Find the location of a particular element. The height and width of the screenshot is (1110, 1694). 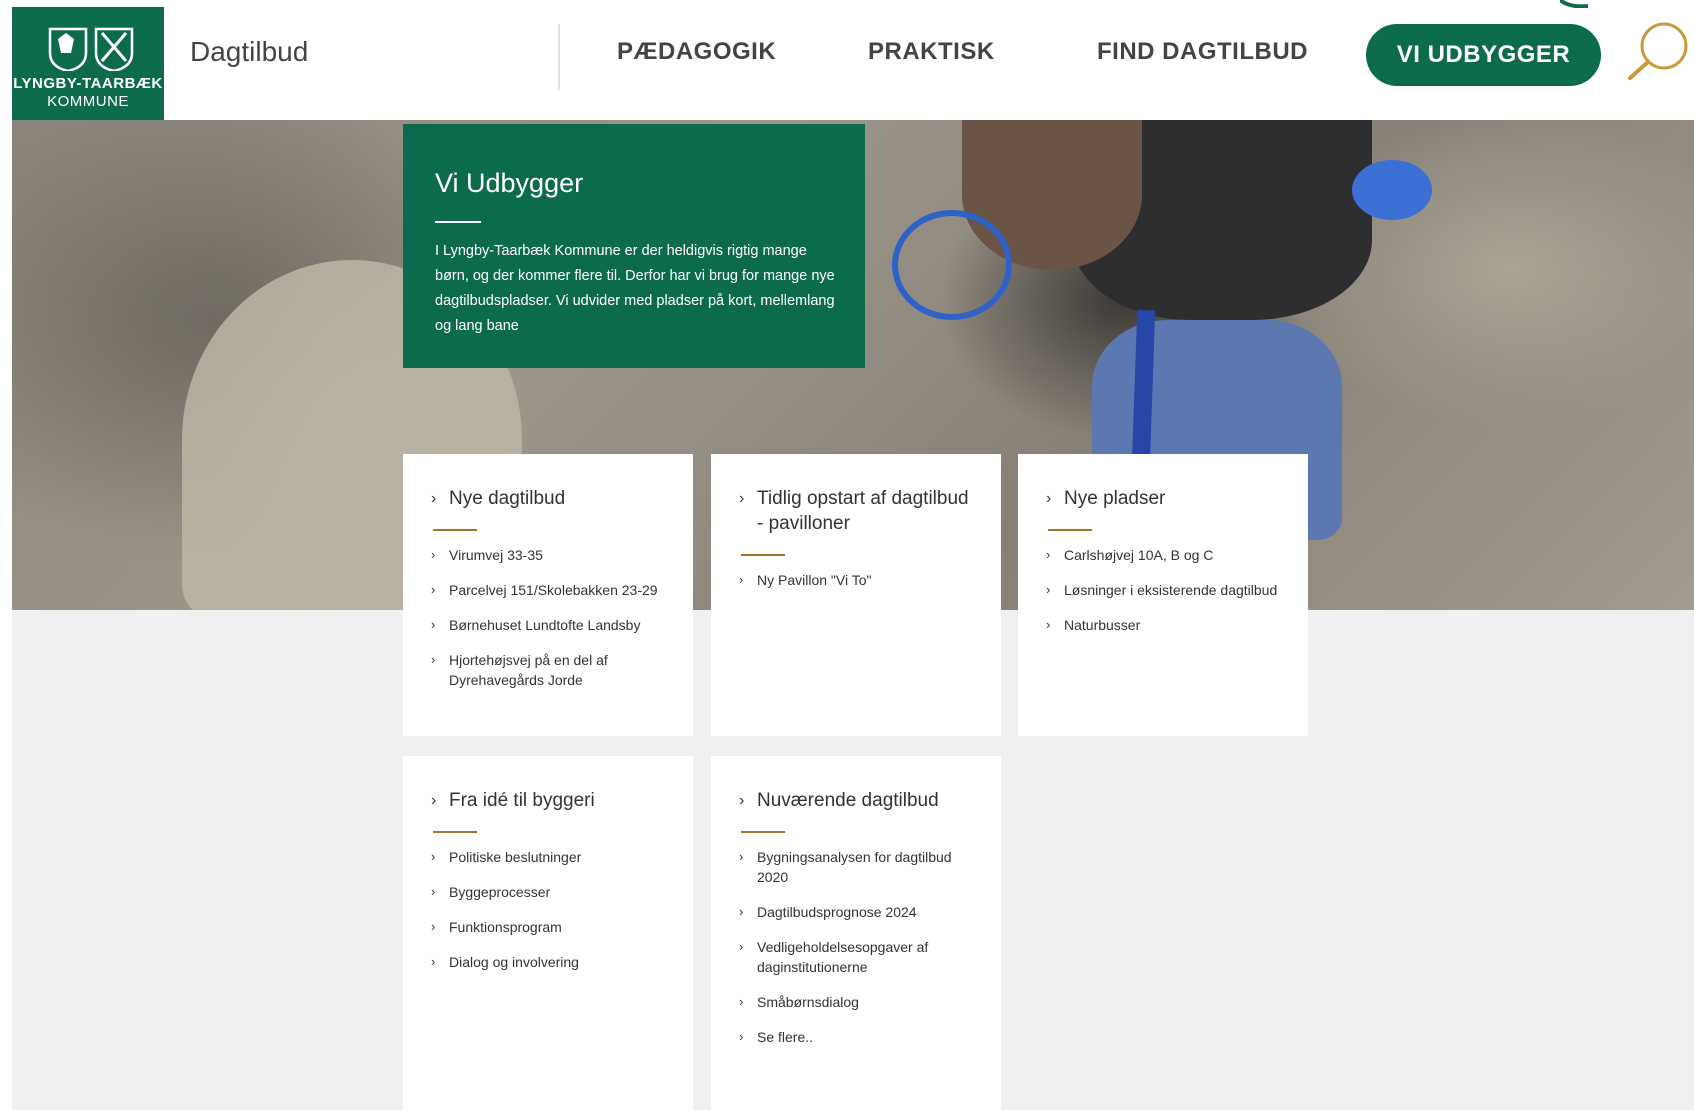

card-link: › Carlshøjvej 10A, B og C is located at coordinates (1177, 555).